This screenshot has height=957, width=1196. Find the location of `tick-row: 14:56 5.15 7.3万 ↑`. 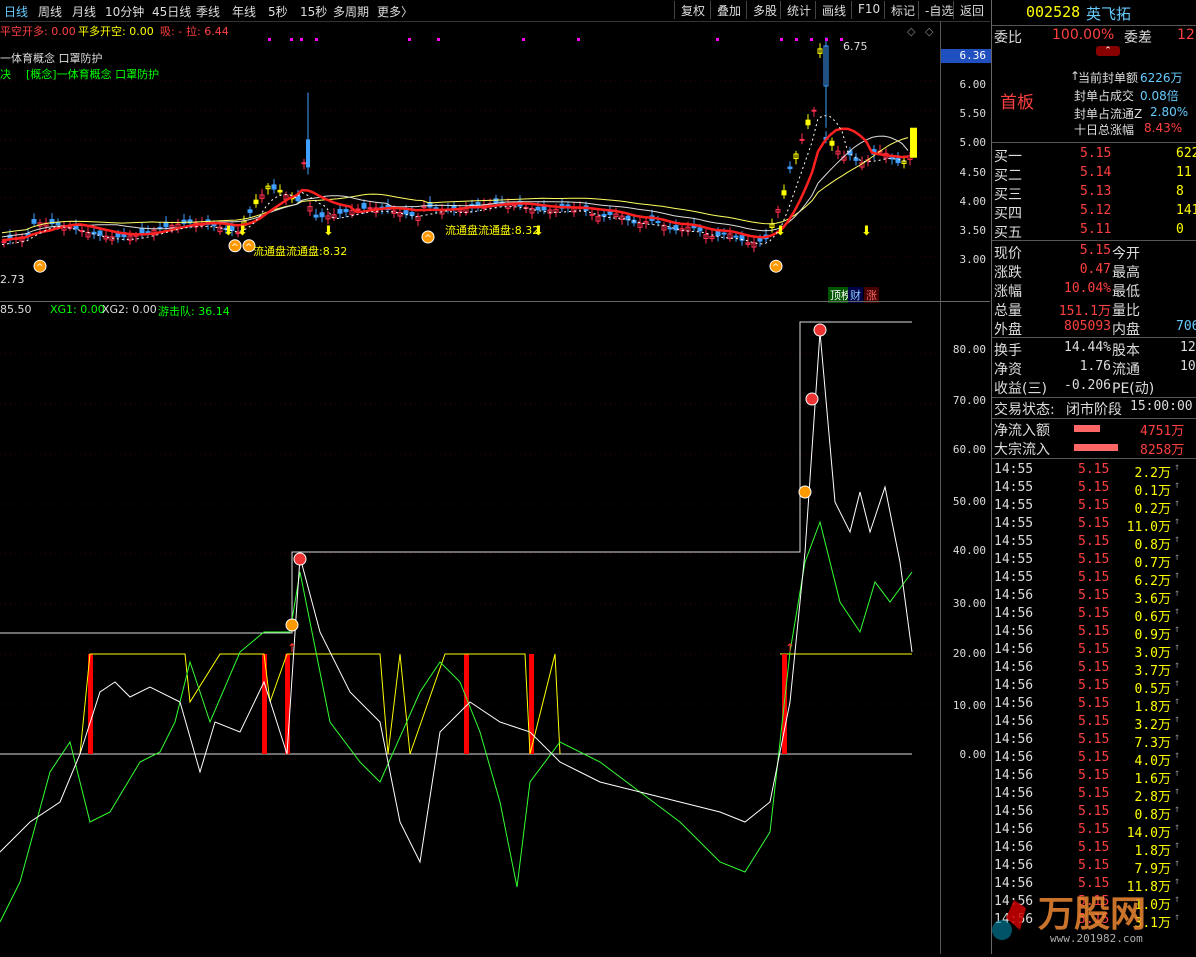

tick-row: 14:56 5.15 7.3万 ↑ is located at coordinates (1094, 741).